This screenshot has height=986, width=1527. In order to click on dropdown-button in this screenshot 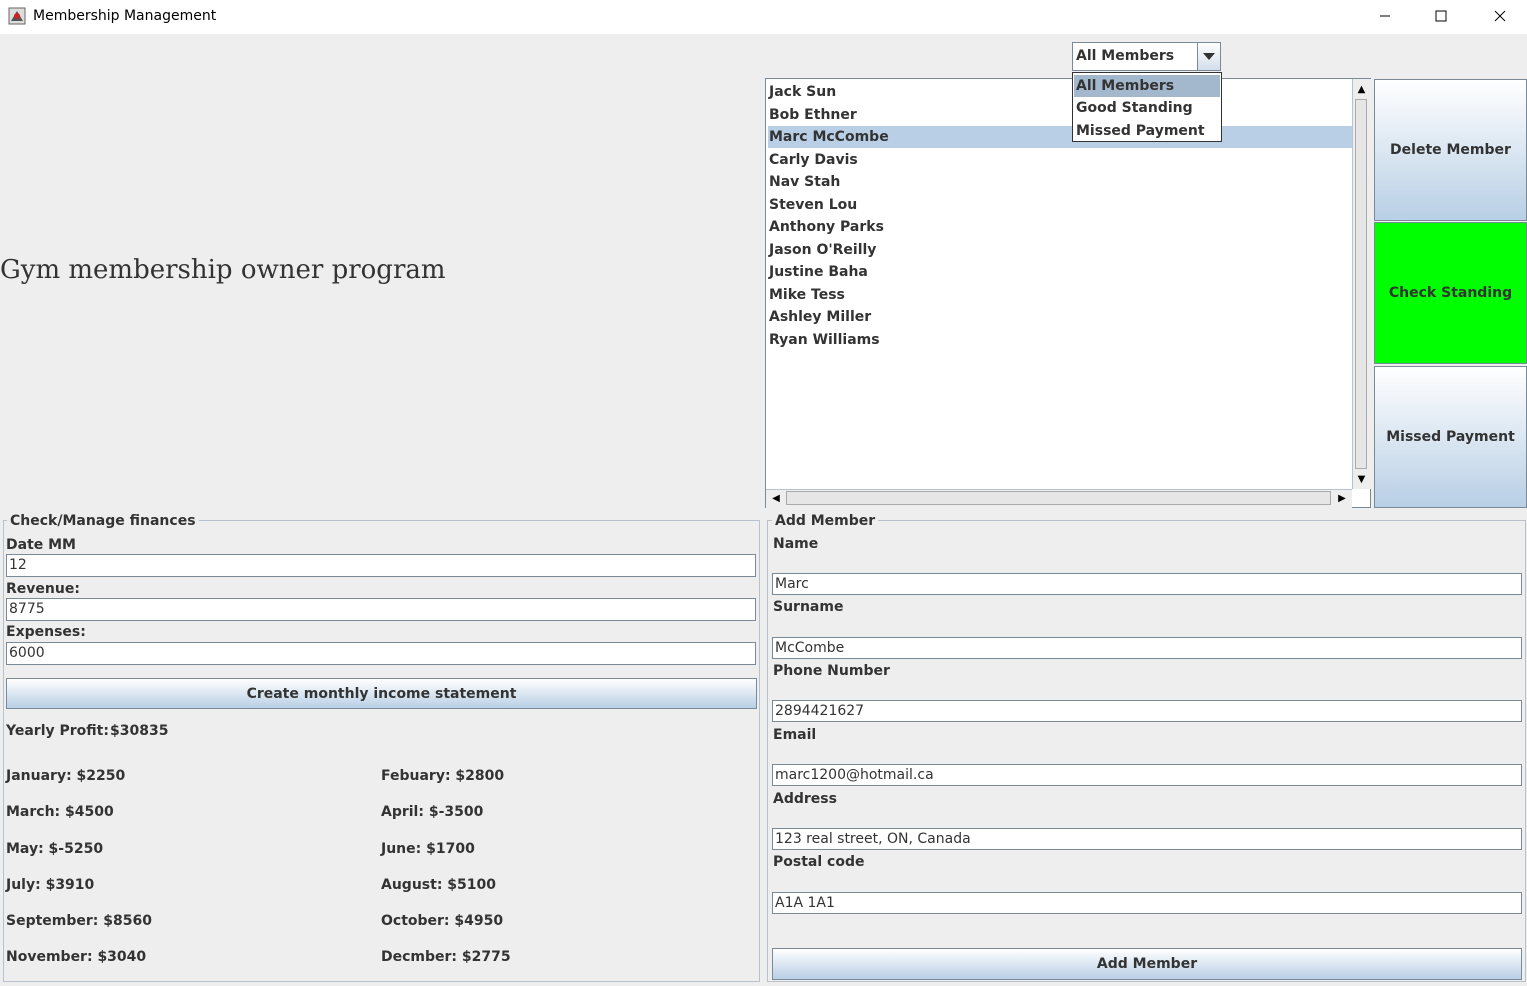, I will do `click(1208, 56)`.